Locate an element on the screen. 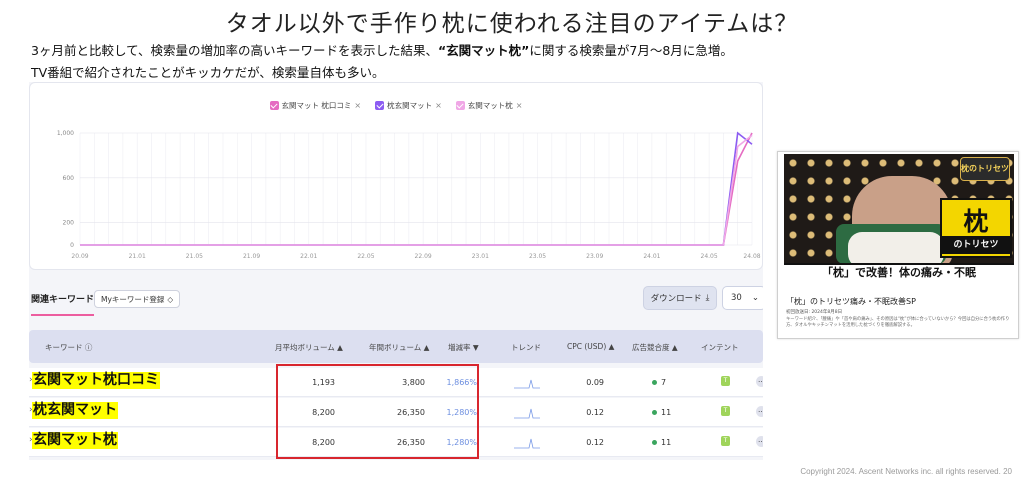 The width and height of the screenshot is (1024, 481). x-tick-label: 24.01 is located at coordinates (651, 256).